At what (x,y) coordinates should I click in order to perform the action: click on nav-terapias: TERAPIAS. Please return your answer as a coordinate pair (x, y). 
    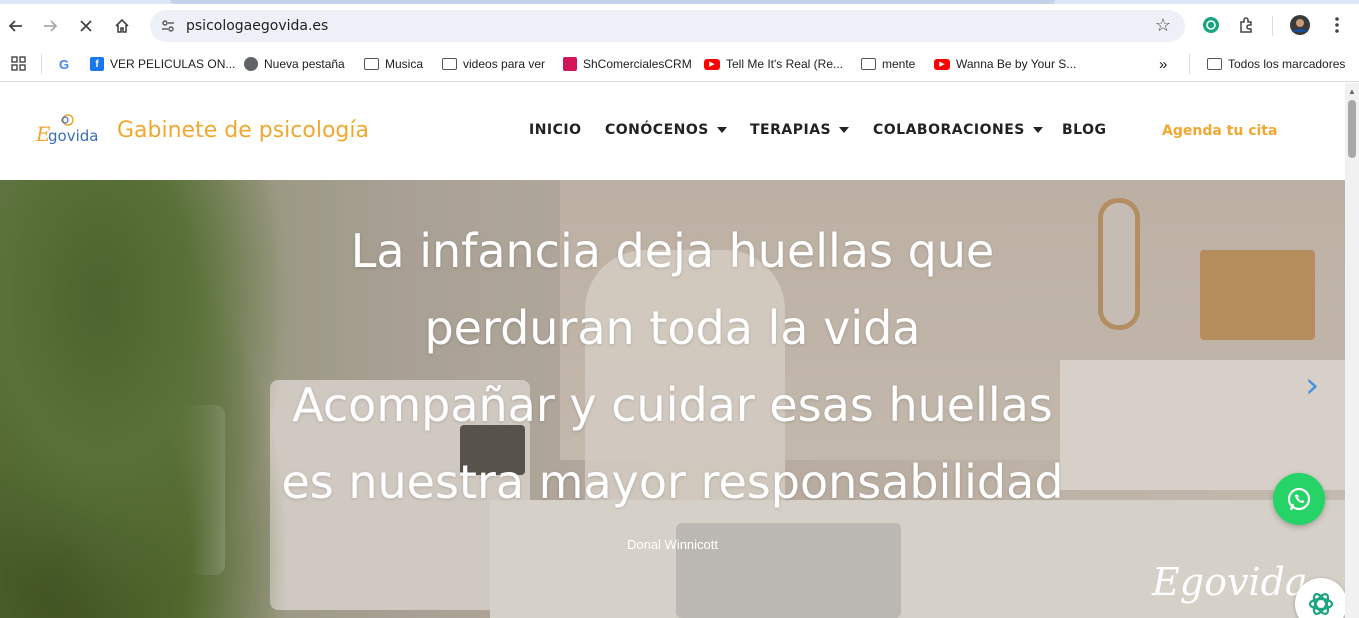
    Looking at the image, I should click on (800, 130).